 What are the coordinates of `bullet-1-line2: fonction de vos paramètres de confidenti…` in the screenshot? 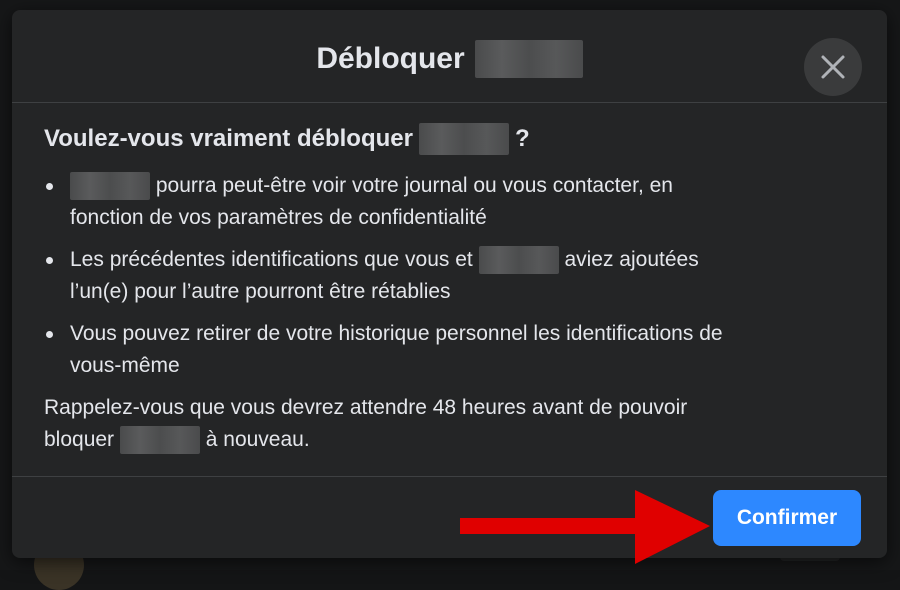 It's located at (278, 217).